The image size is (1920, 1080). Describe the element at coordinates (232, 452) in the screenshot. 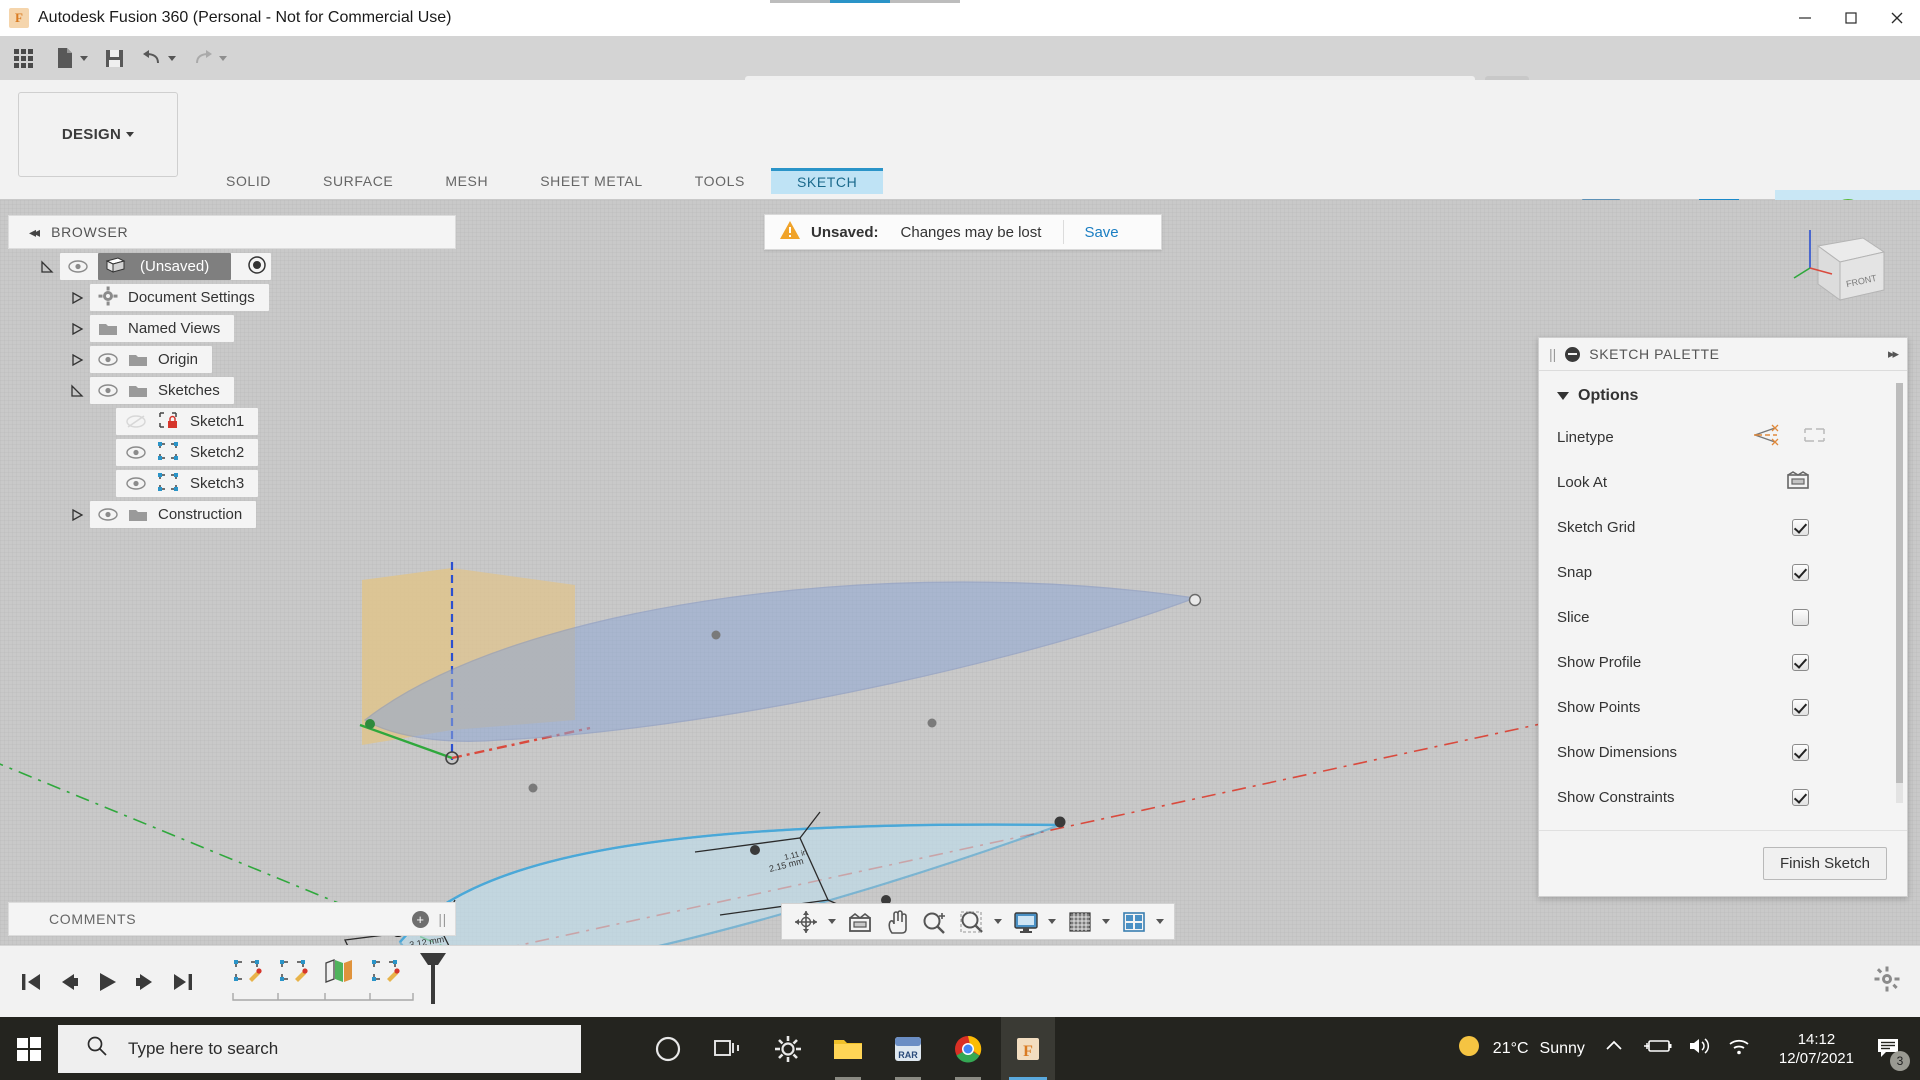

I see `tree-item-sketch2: Sketch2` at that location.